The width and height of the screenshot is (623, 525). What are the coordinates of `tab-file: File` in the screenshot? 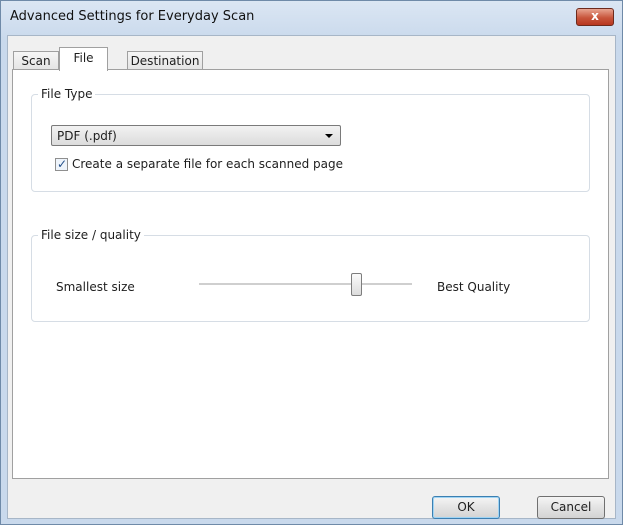 It's located at (83, 59).